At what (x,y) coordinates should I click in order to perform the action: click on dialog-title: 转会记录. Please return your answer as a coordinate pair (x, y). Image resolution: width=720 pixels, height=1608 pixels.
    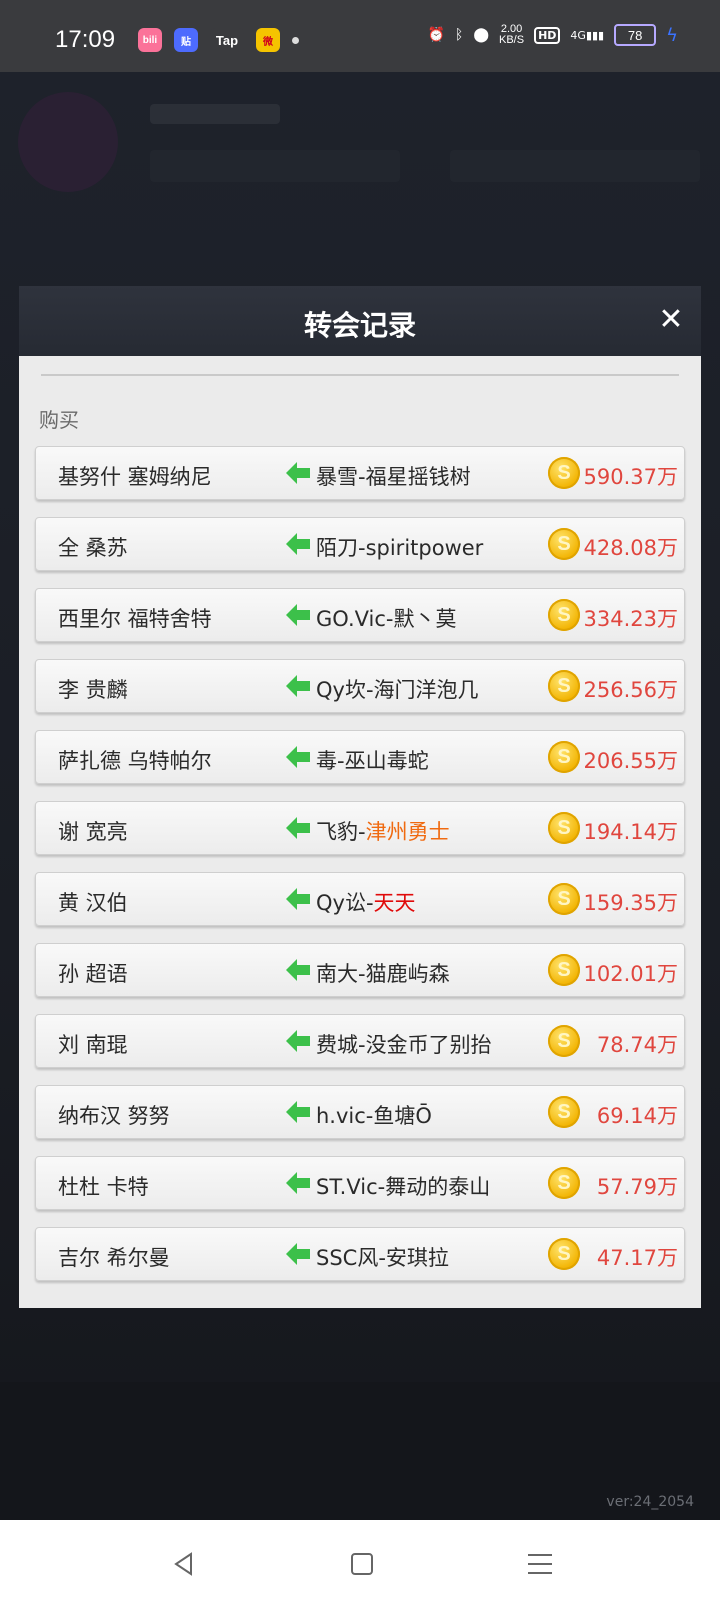
    Looking at the image, I should click on (359, 325).